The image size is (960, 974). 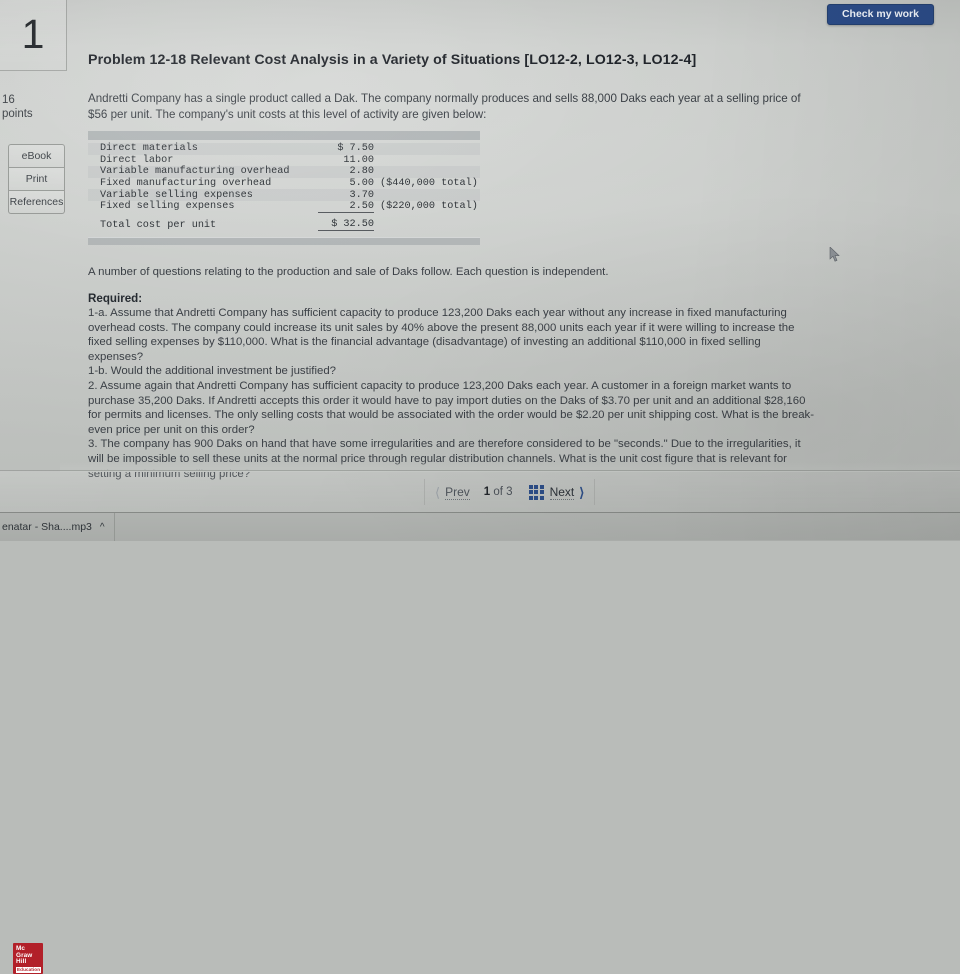 I want to click on cost-row-amount: 11.00, so click(x=358, y=160).